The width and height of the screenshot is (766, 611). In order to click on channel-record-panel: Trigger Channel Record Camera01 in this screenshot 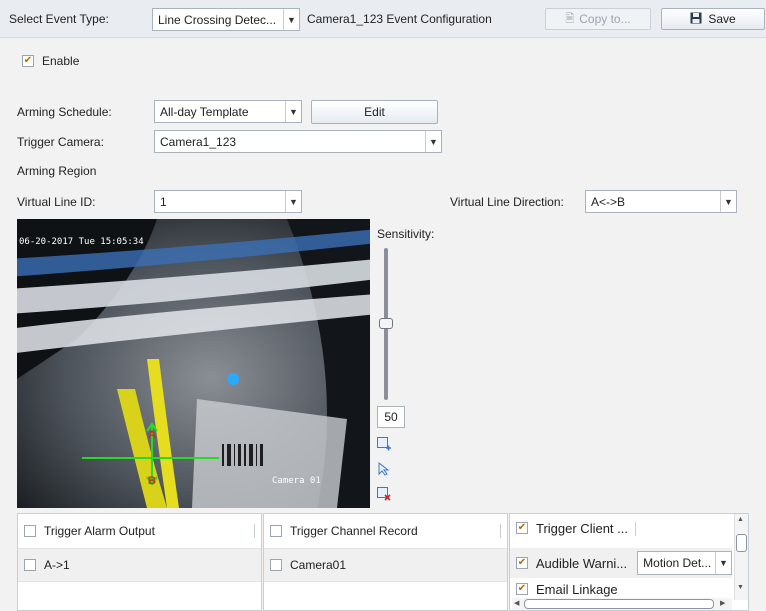, I will do `click(385, 562)`.